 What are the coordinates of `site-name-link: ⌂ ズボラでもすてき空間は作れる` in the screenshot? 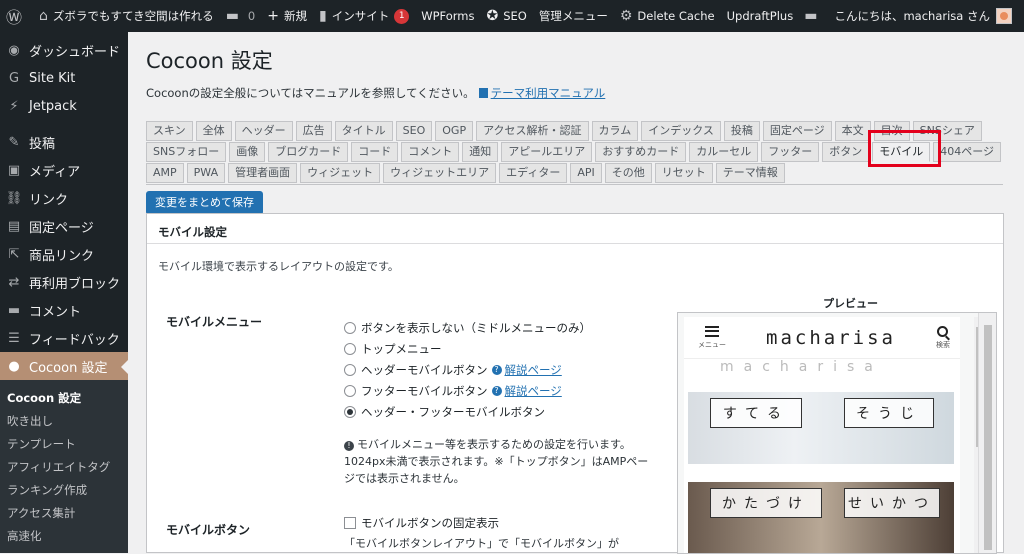 It's located at (126, 16).